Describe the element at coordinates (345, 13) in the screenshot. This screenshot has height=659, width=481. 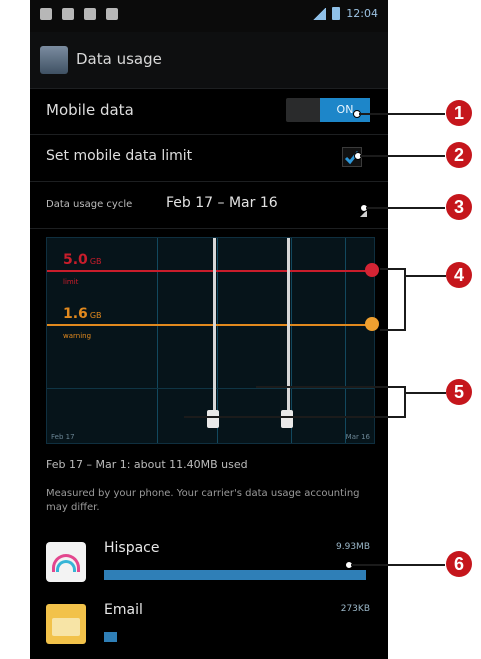
I see `system-icons: 12:04` at that location.